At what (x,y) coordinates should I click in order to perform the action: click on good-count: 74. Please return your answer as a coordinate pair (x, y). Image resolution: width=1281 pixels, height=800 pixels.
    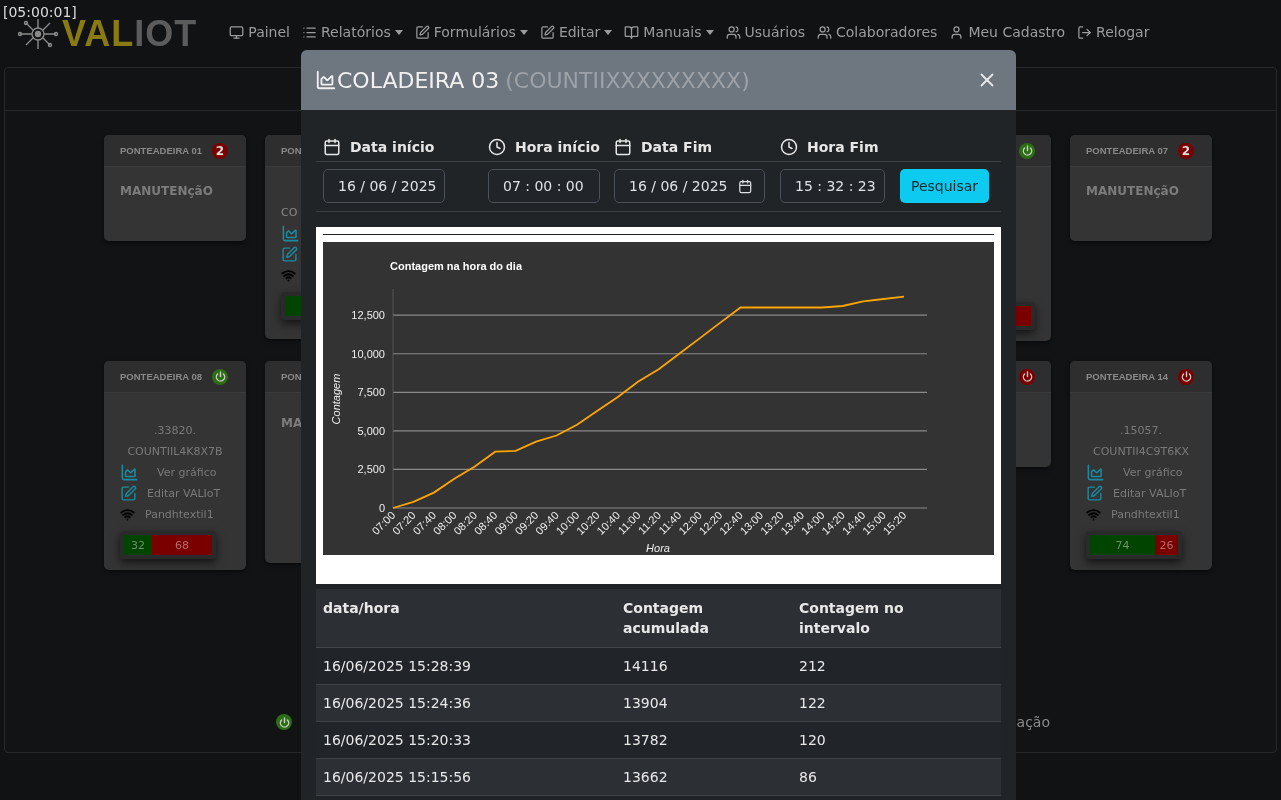
    Looking at the image, I should click on (1123, 545).